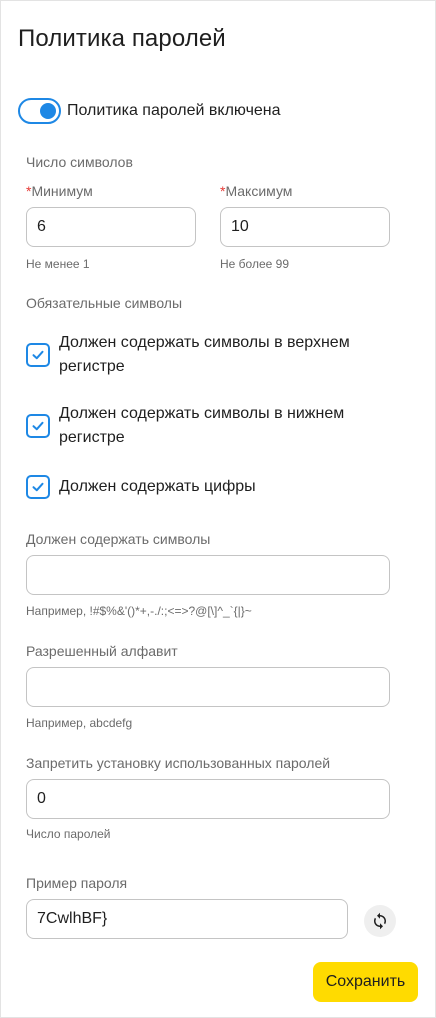 Image resolution: width=436 pixels, height=1018 pixels. I want to click on digits-check-row: Должен содержать цифры, so click(202, 487).